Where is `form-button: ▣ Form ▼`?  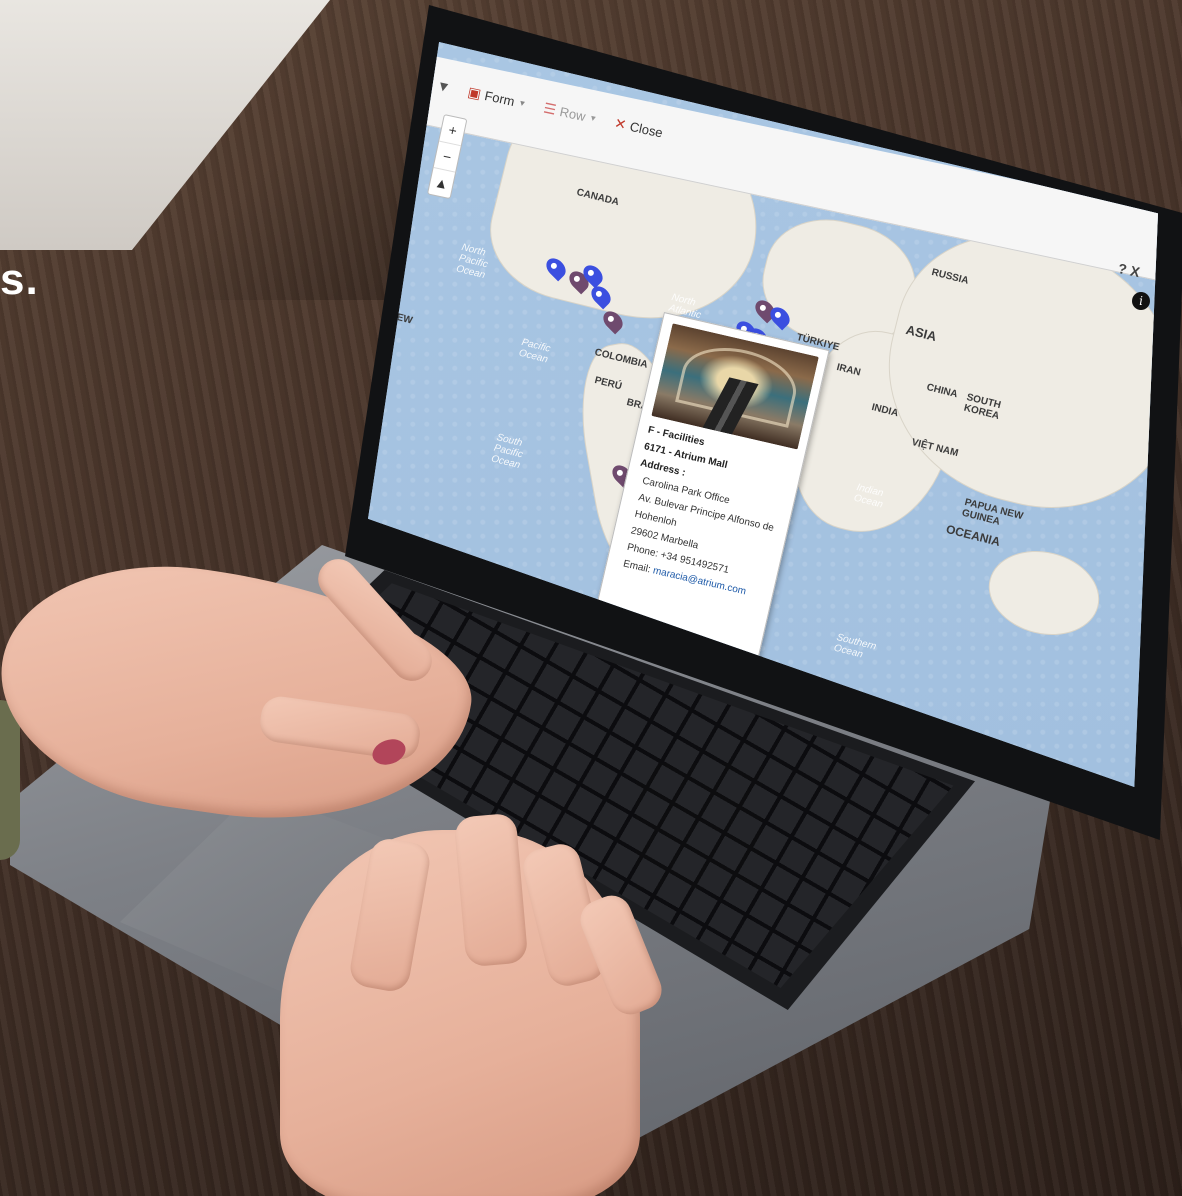
form-button: ▣ Form ▼ is located at coordinates (497, 97).